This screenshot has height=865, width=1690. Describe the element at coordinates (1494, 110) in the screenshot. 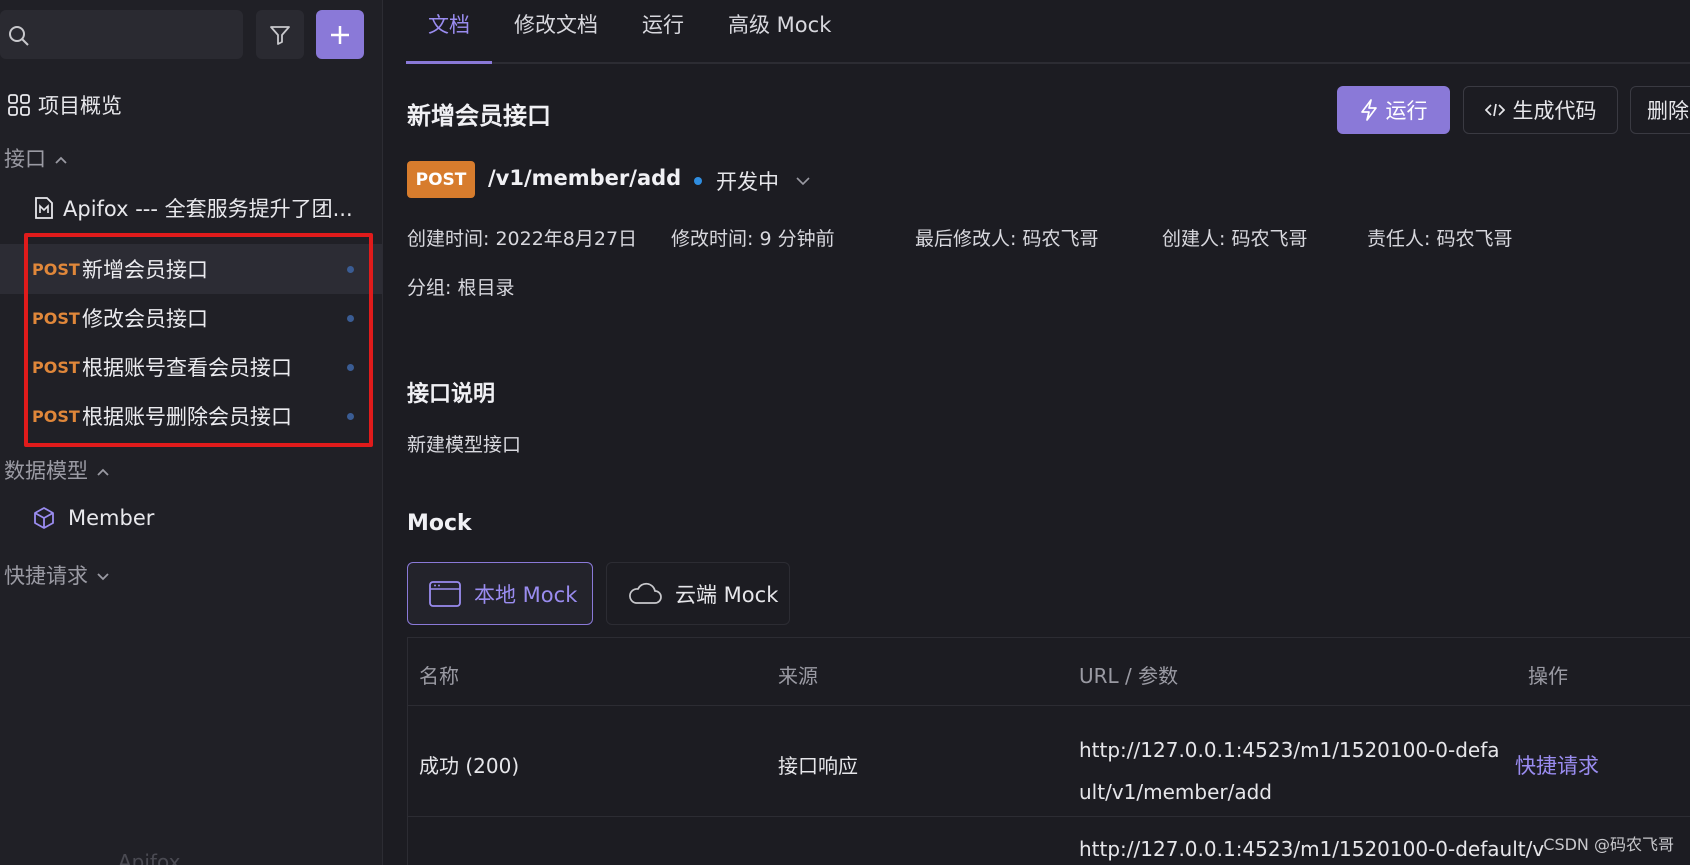

I see `code-icon` at that location.